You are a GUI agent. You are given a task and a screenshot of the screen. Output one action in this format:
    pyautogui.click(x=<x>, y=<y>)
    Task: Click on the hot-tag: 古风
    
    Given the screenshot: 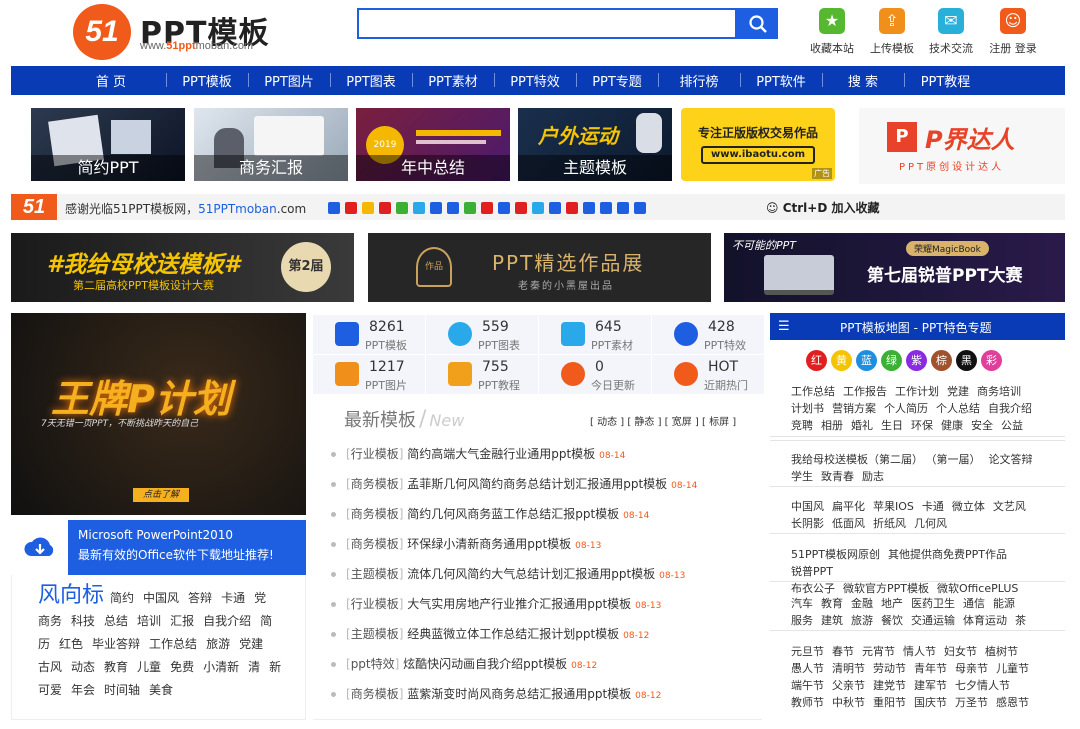 What is the action you would take?
    pyautogui.click(x=50, y=667)
    